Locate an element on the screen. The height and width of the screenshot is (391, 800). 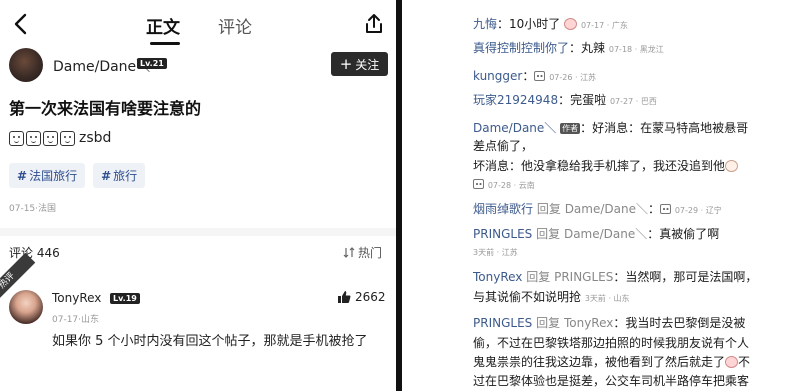
reply-text-line: 与其说偷不如说明抢 3天前 · 山东 is located at coordinates (551, 297).